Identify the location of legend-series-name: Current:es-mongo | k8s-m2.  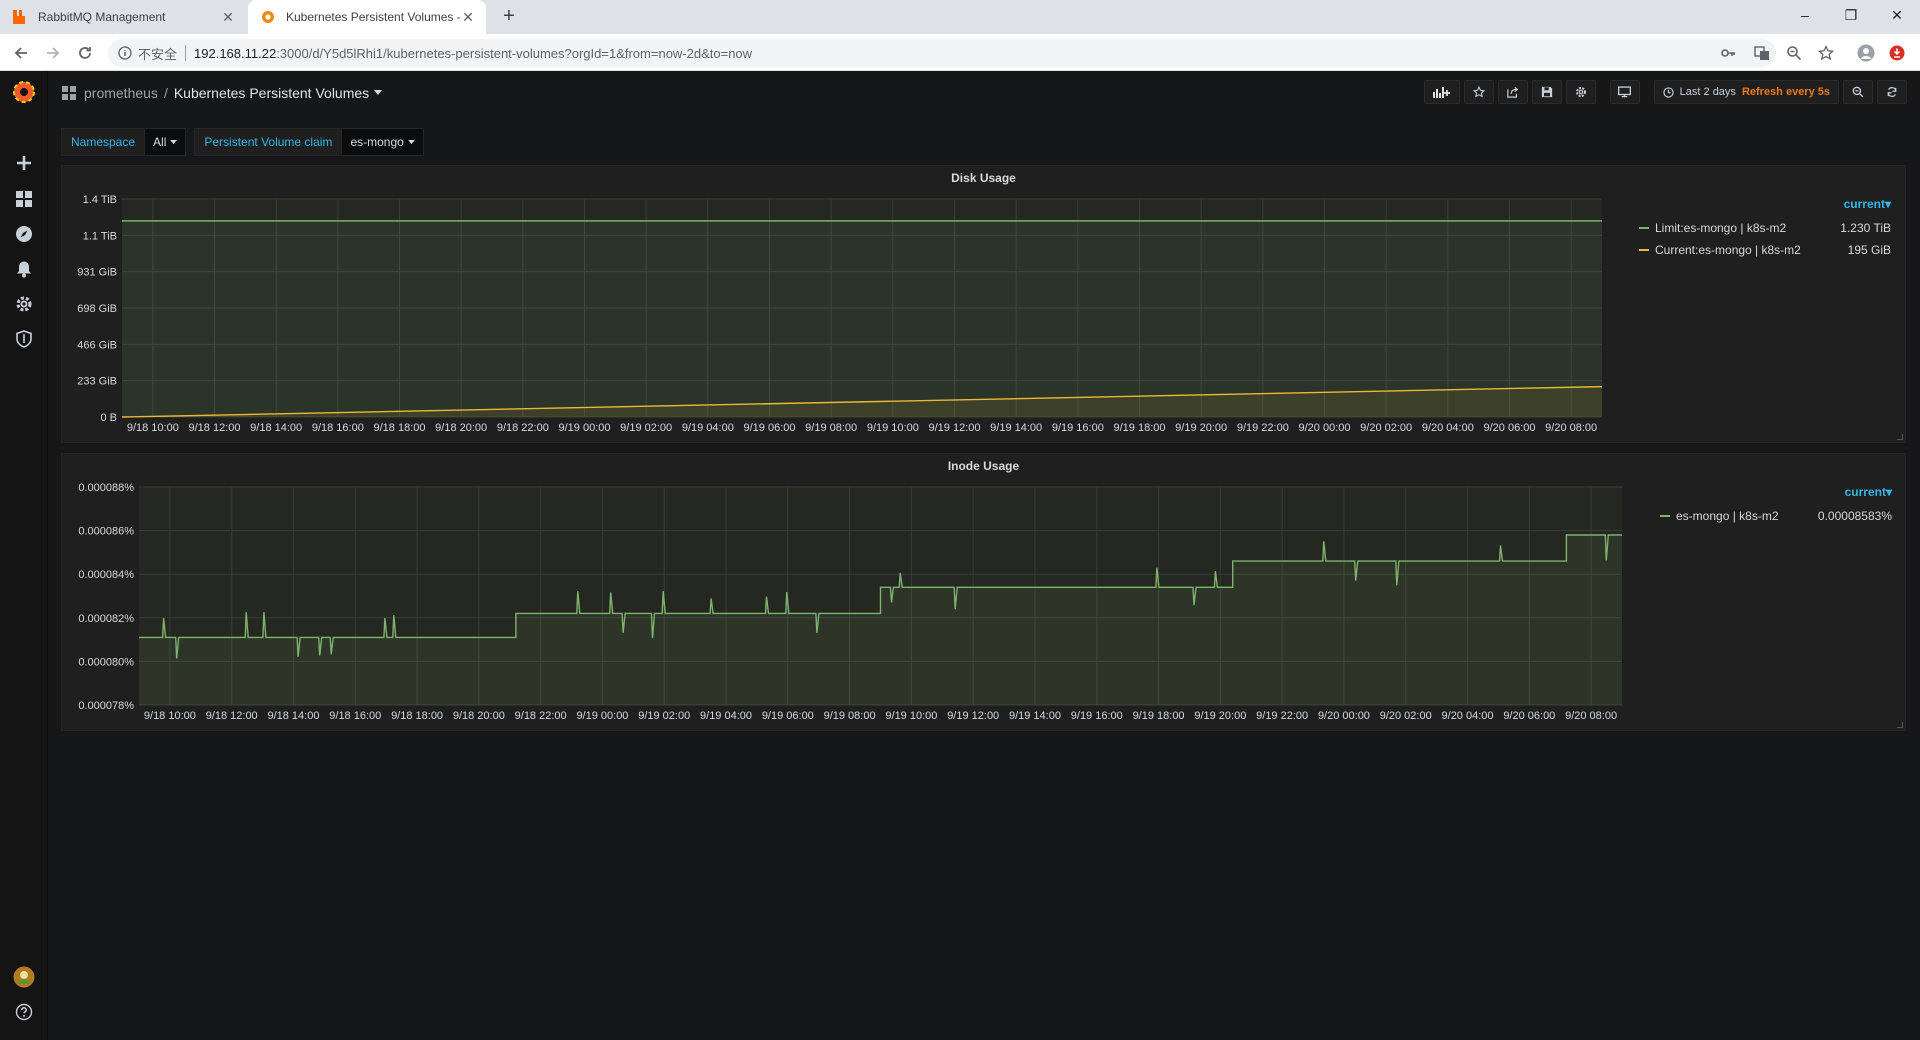
(1741, 250).